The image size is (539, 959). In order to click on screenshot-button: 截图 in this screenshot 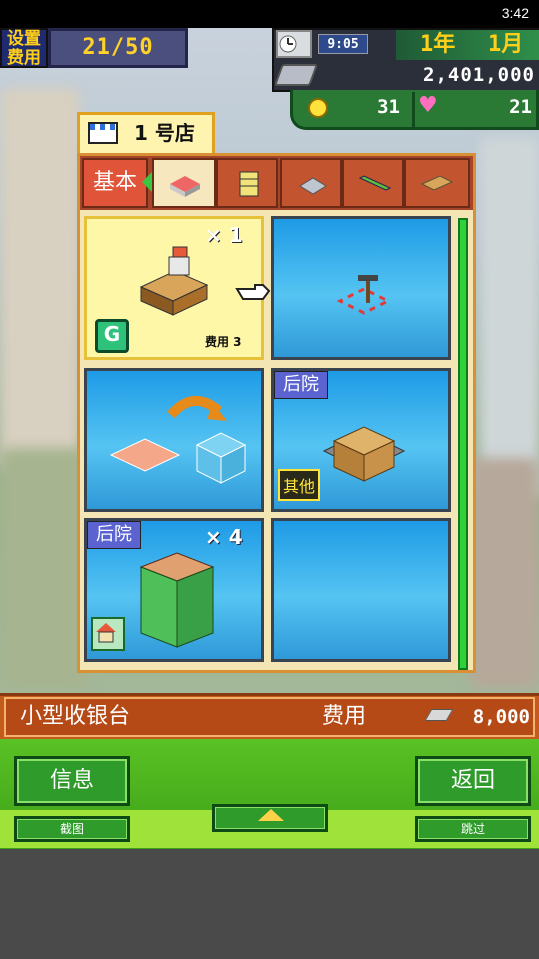, I will do `click(72, 829)`.